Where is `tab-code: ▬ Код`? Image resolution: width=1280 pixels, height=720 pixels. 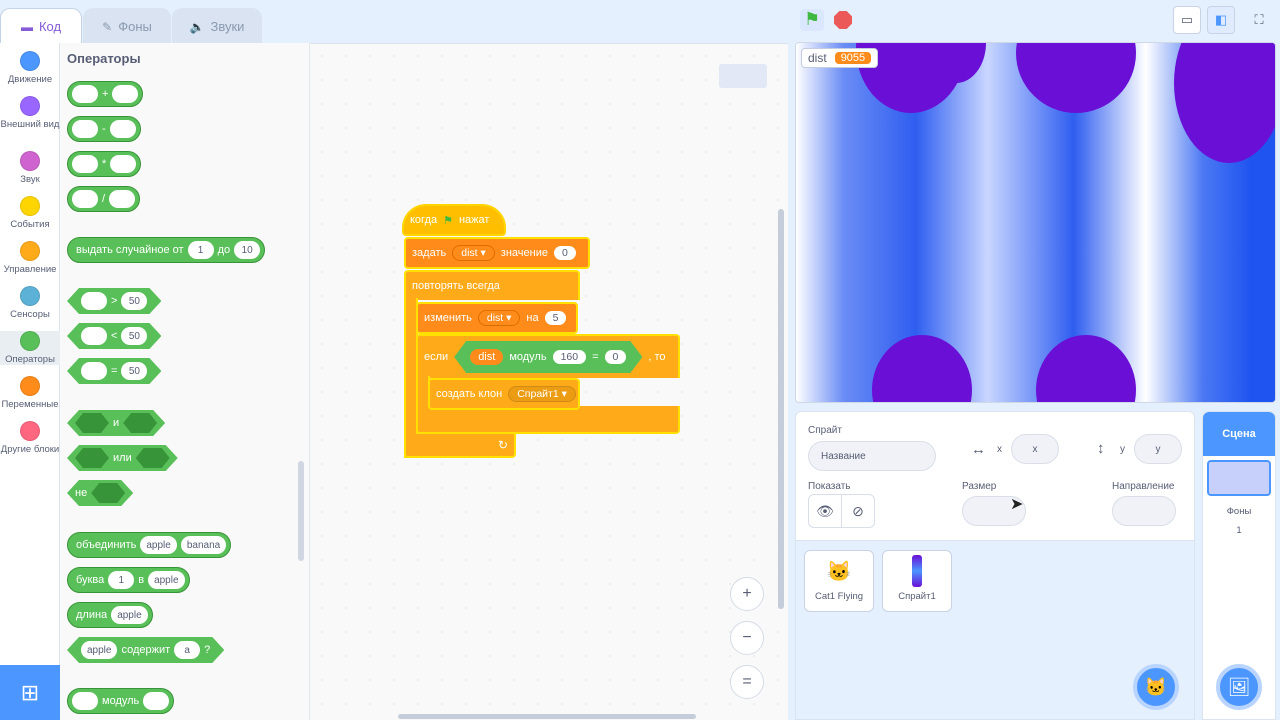 tab-code: ▬ Код is located at coordinates (41, 26).